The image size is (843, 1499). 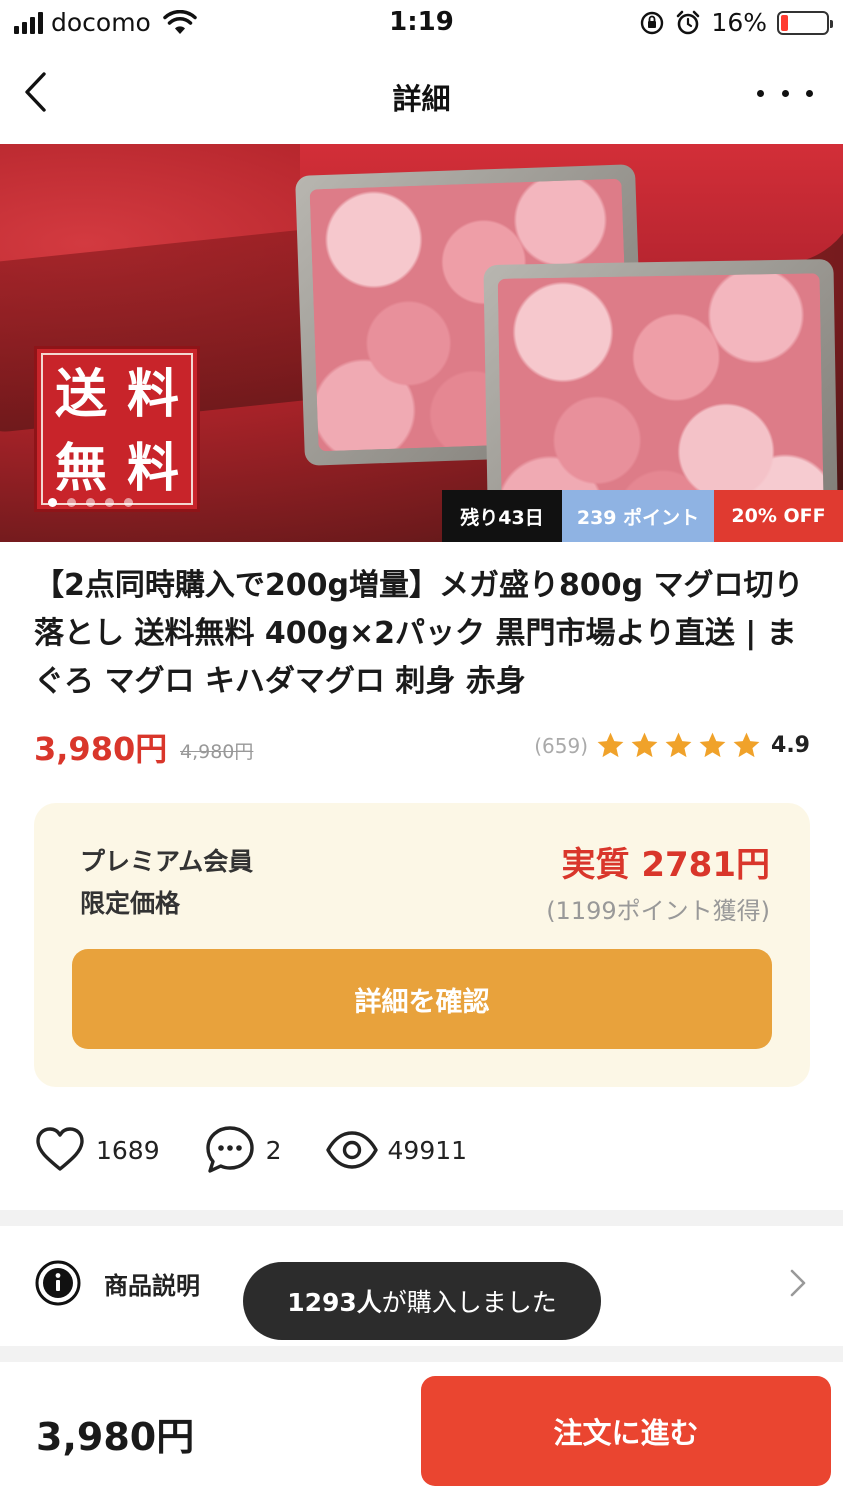 I want to click on original-price: 4,980円, so click(x=217, y=752).